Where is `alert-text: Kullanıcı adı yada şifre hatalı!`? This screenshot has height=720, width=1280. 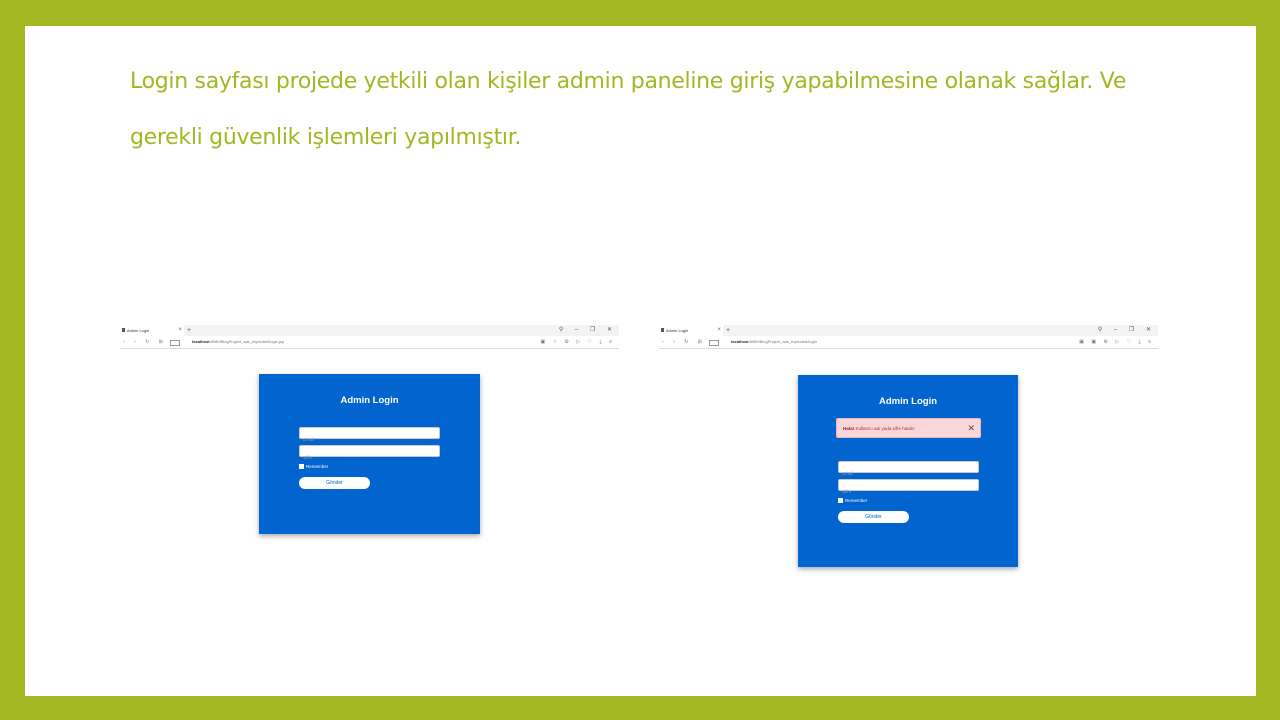
alert-text: Kullanıcı adı yada şifre hatalı! is located at coordinates (885, 428).